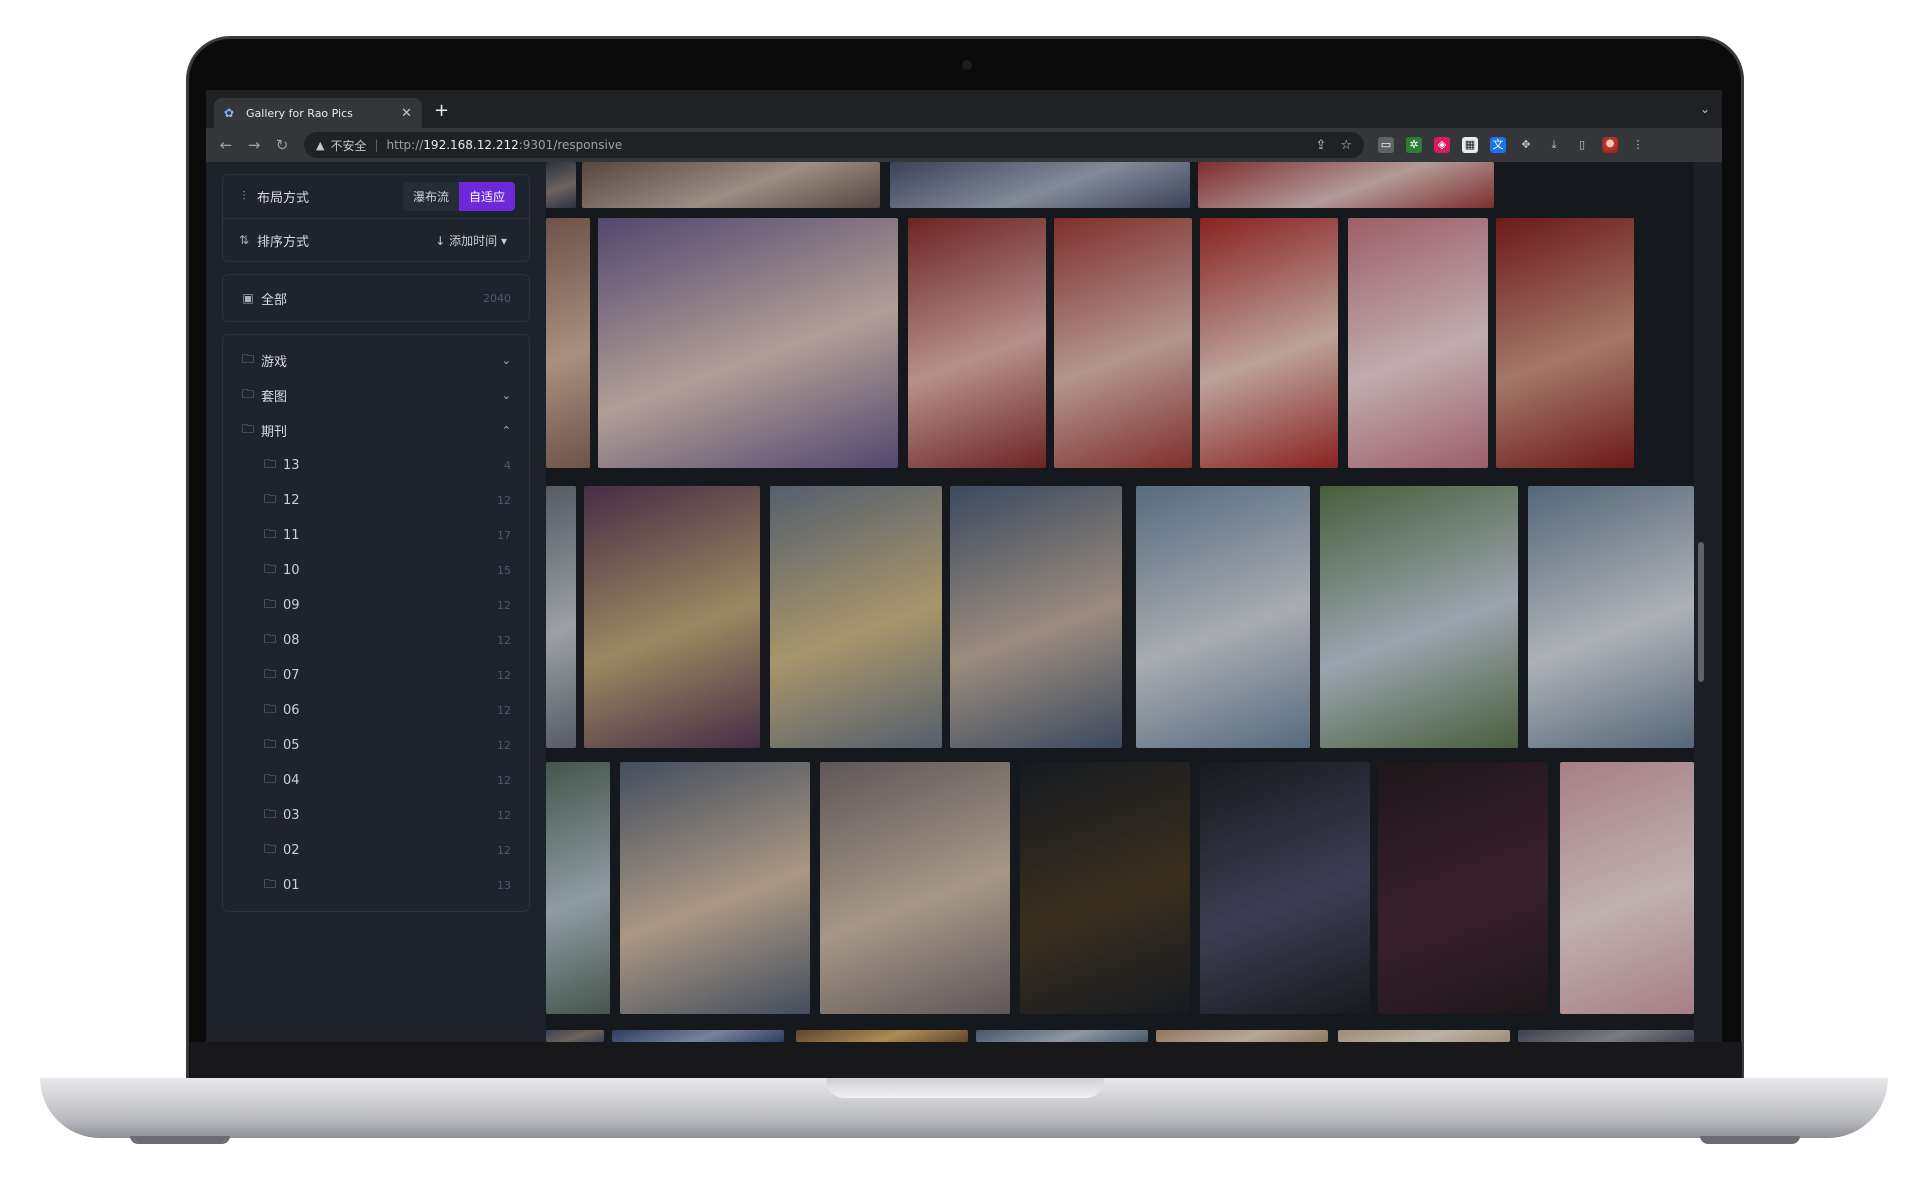  I want to click on side-panel-icon: ▯, so click(1582, 145).